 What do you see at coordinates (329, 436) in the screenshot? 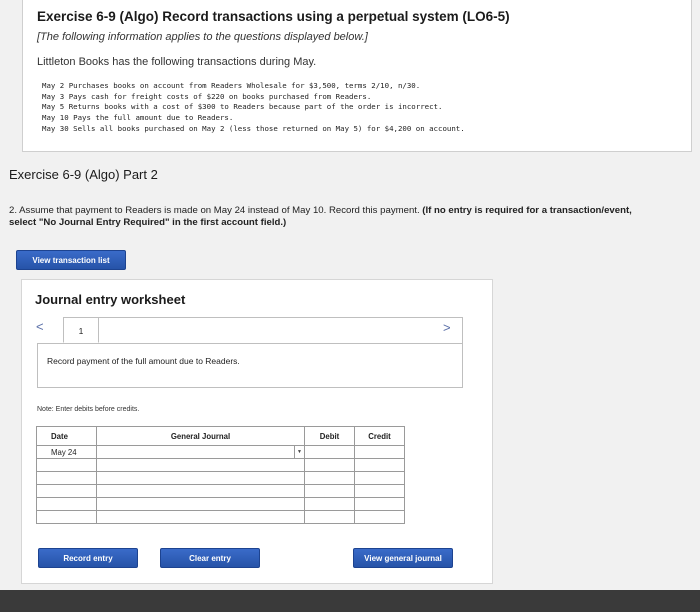
I see `col-debit-header: Debit` at bounding box center [329, 436].